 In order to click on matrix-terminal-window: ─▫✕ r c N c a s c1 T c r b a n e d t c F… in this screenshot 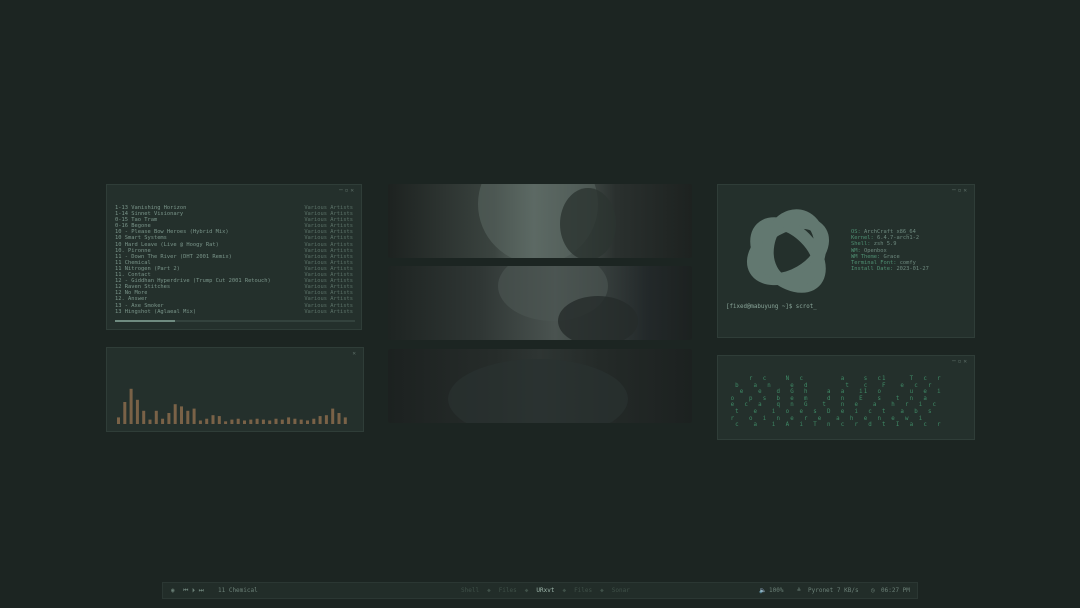, I will do `click(846, 397)`.